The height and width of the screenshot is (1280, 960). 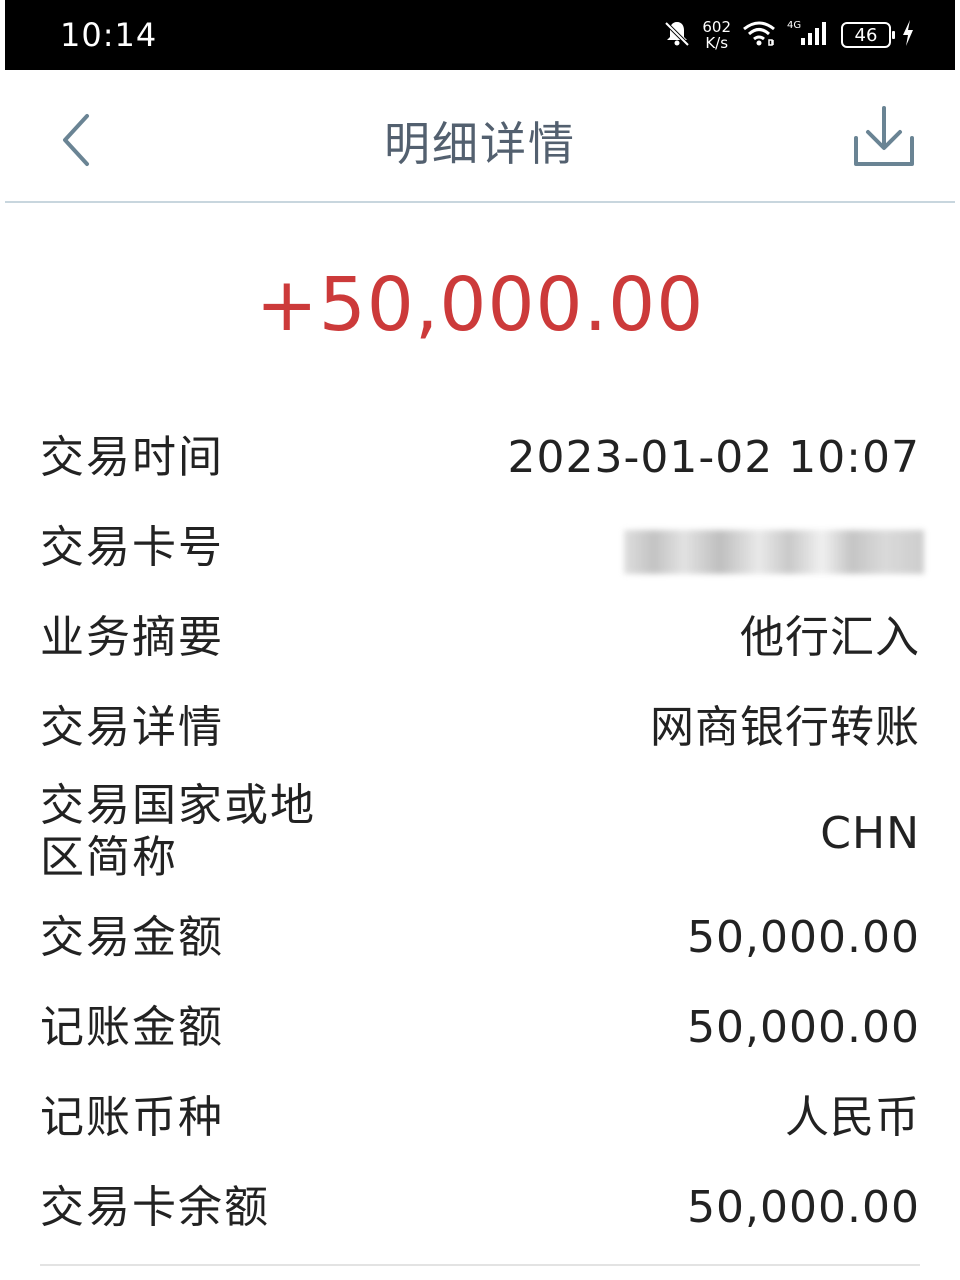 What do you see at coordinates (132, 727) in the screenshot?
I see `detail-label: 交易详情` at bounding box center [132, 727].